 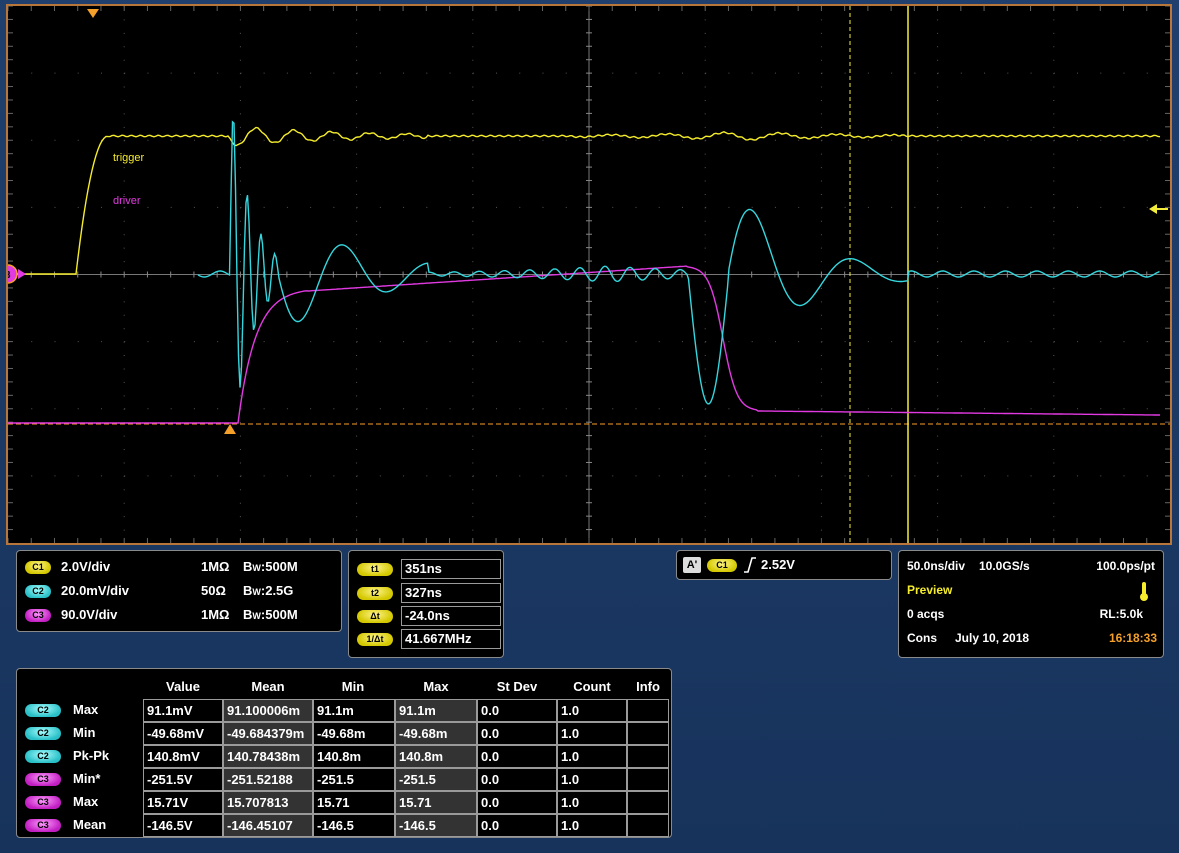 I want to click on measurement-cell-max: -49.68m, so click(x=436, y=733).